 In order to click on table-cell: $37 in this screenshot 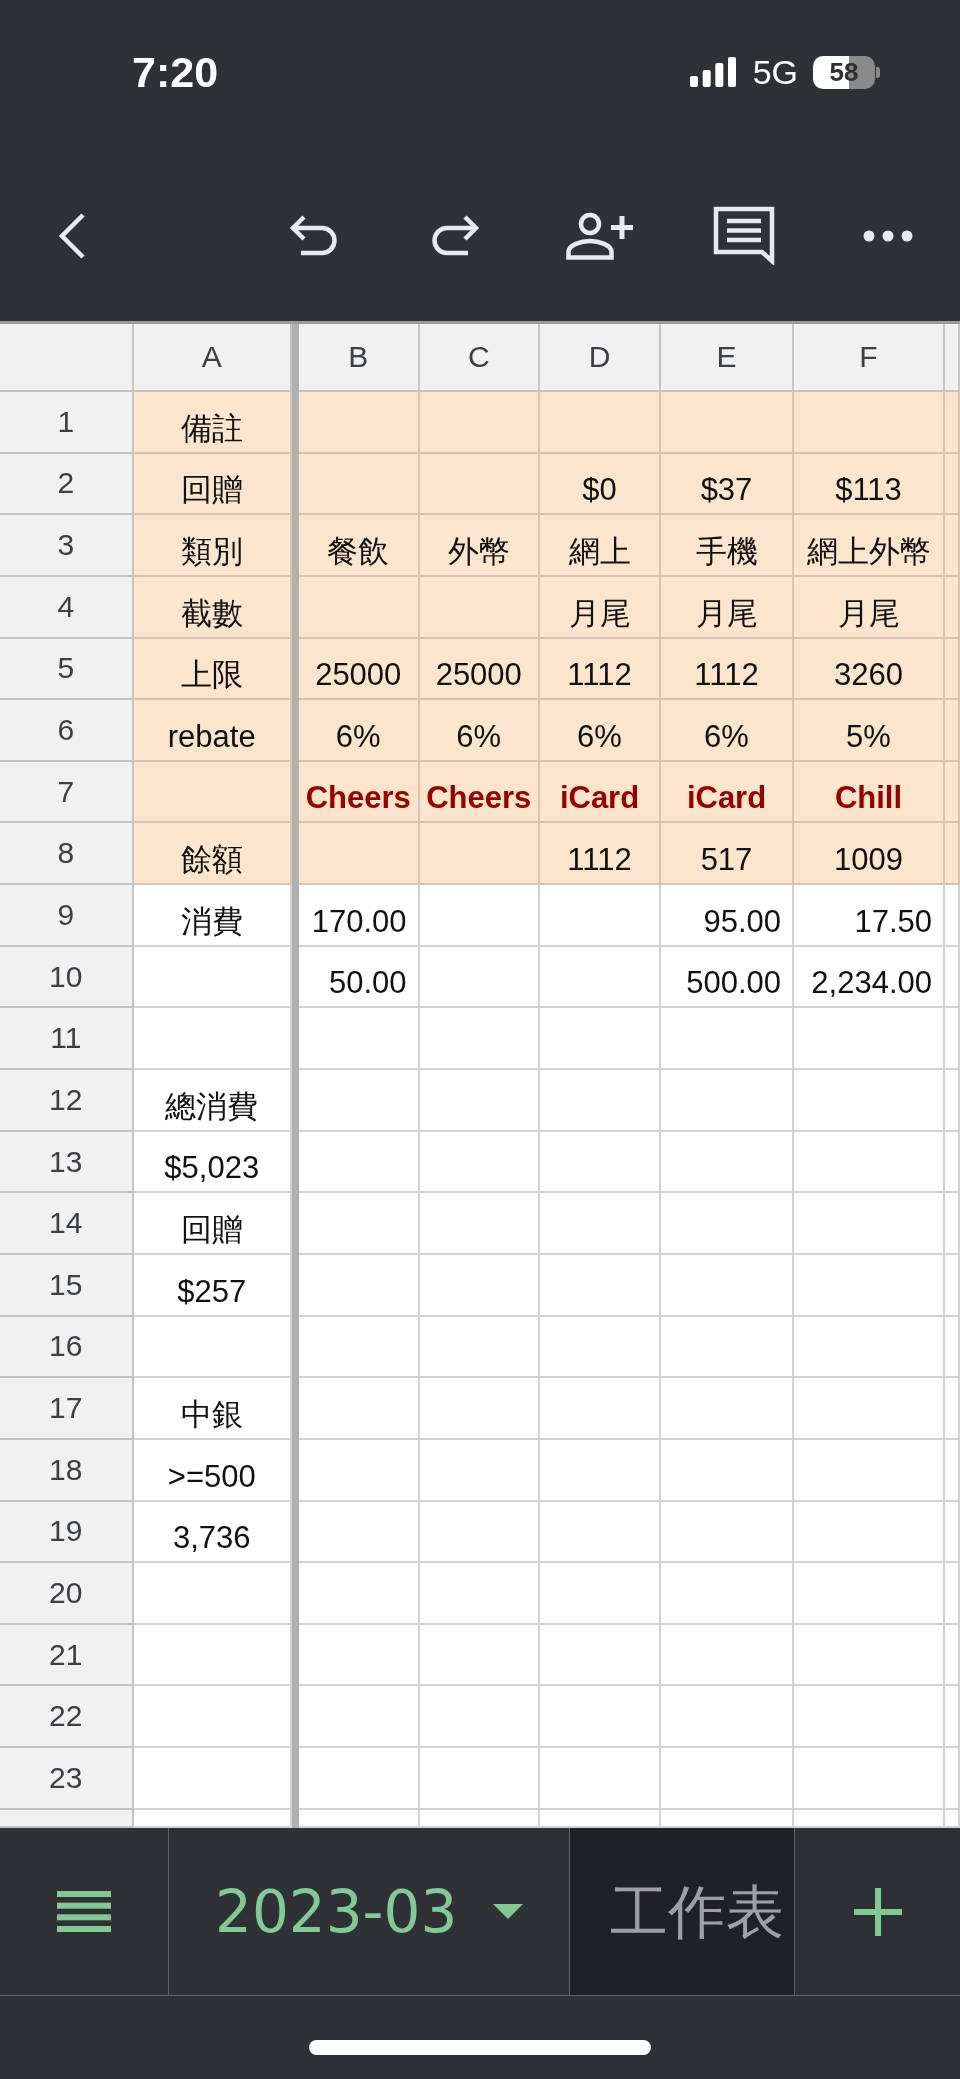, I will do `click(727, 484)`.